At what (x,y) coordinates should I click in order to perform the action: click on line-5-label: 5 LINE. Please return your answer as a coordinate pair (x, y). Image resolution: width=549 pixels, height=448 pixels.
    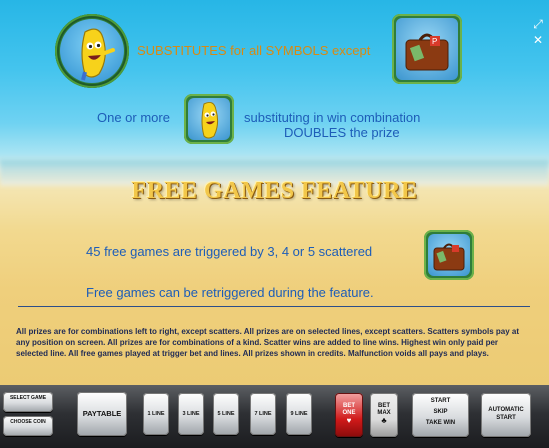
    Looking at the image, I should click on (226, 414).